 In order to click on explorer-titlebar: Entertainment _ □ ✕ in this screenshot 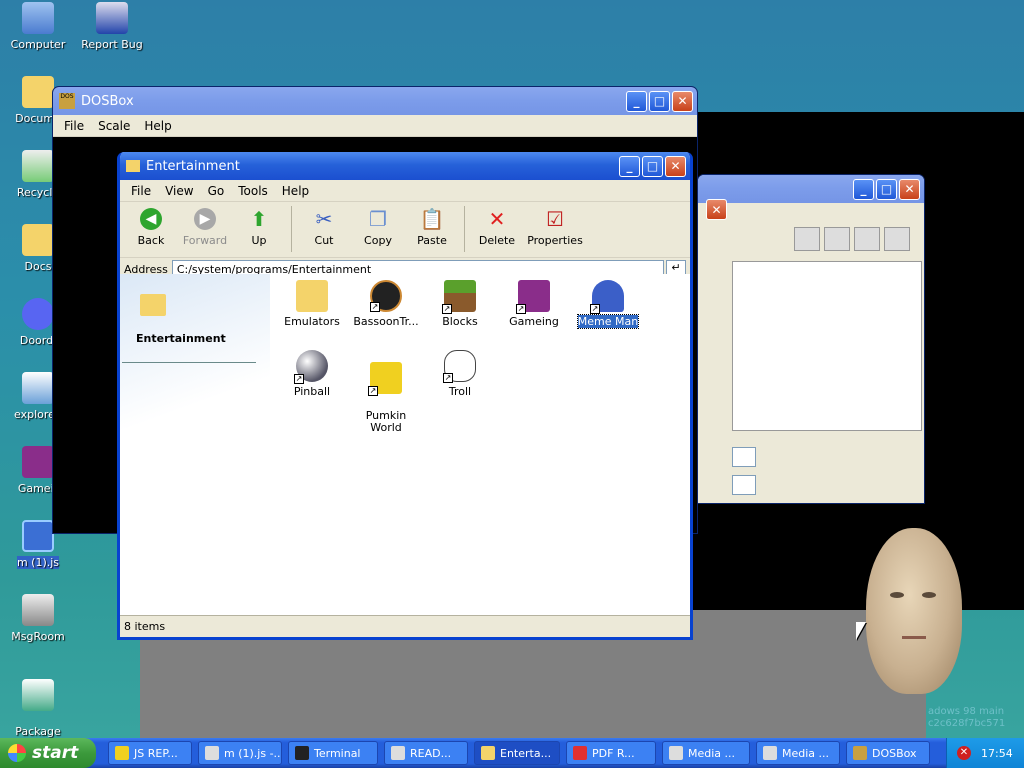, I will do `click(405, 166)`.